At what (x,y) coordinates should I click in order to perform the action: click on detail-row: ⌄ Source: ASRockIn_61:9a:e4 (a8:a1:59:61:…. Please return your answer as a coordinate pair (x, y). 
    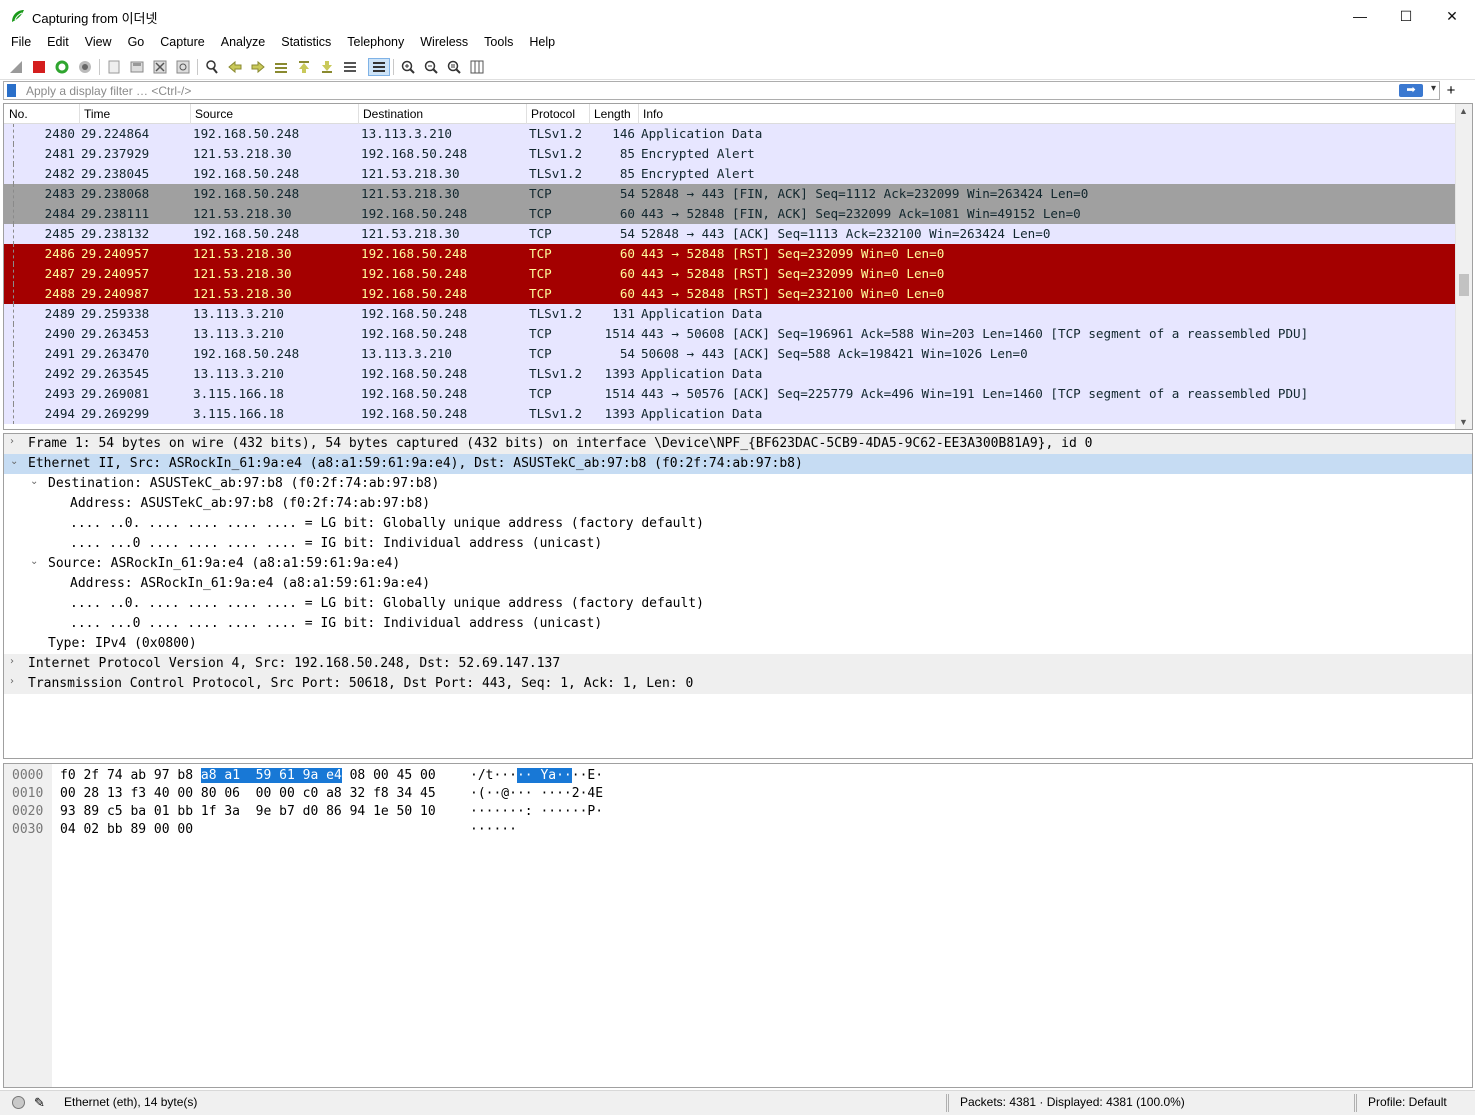
    Looking at the image, I should click on (738, 564).